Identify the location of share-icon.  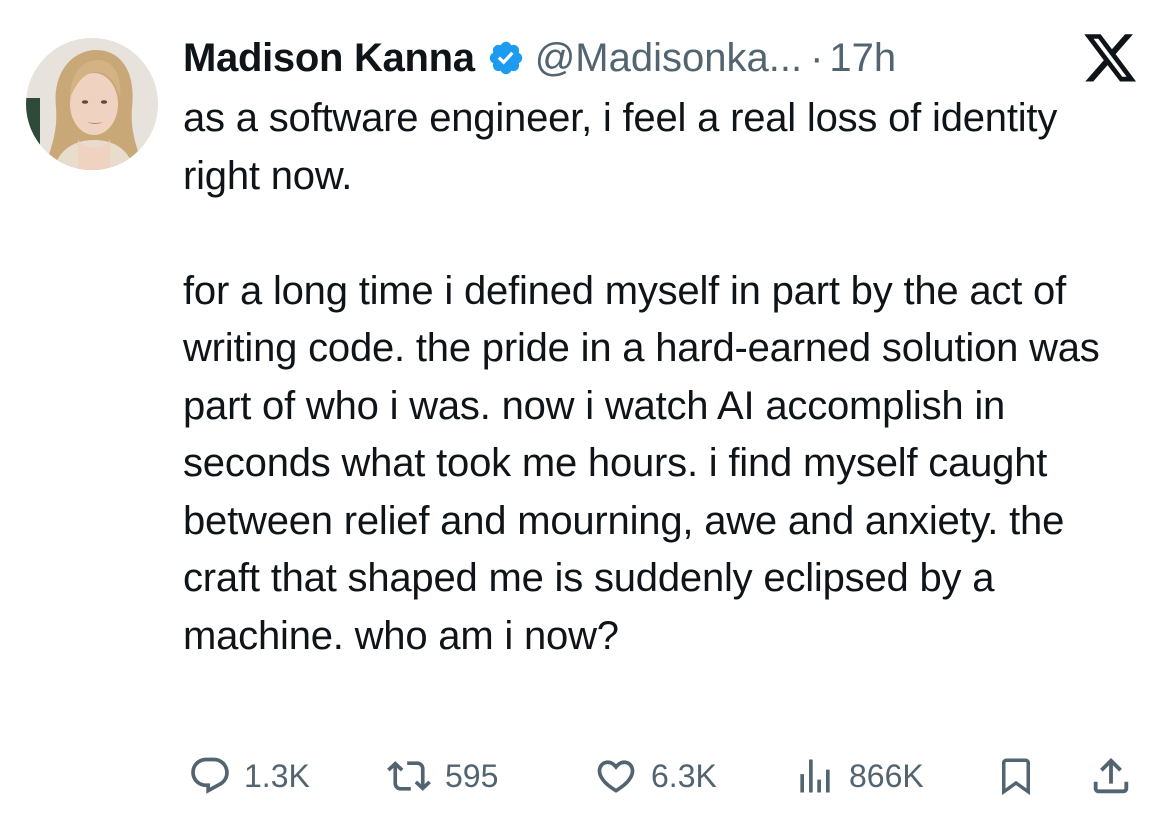
(1111, 776).